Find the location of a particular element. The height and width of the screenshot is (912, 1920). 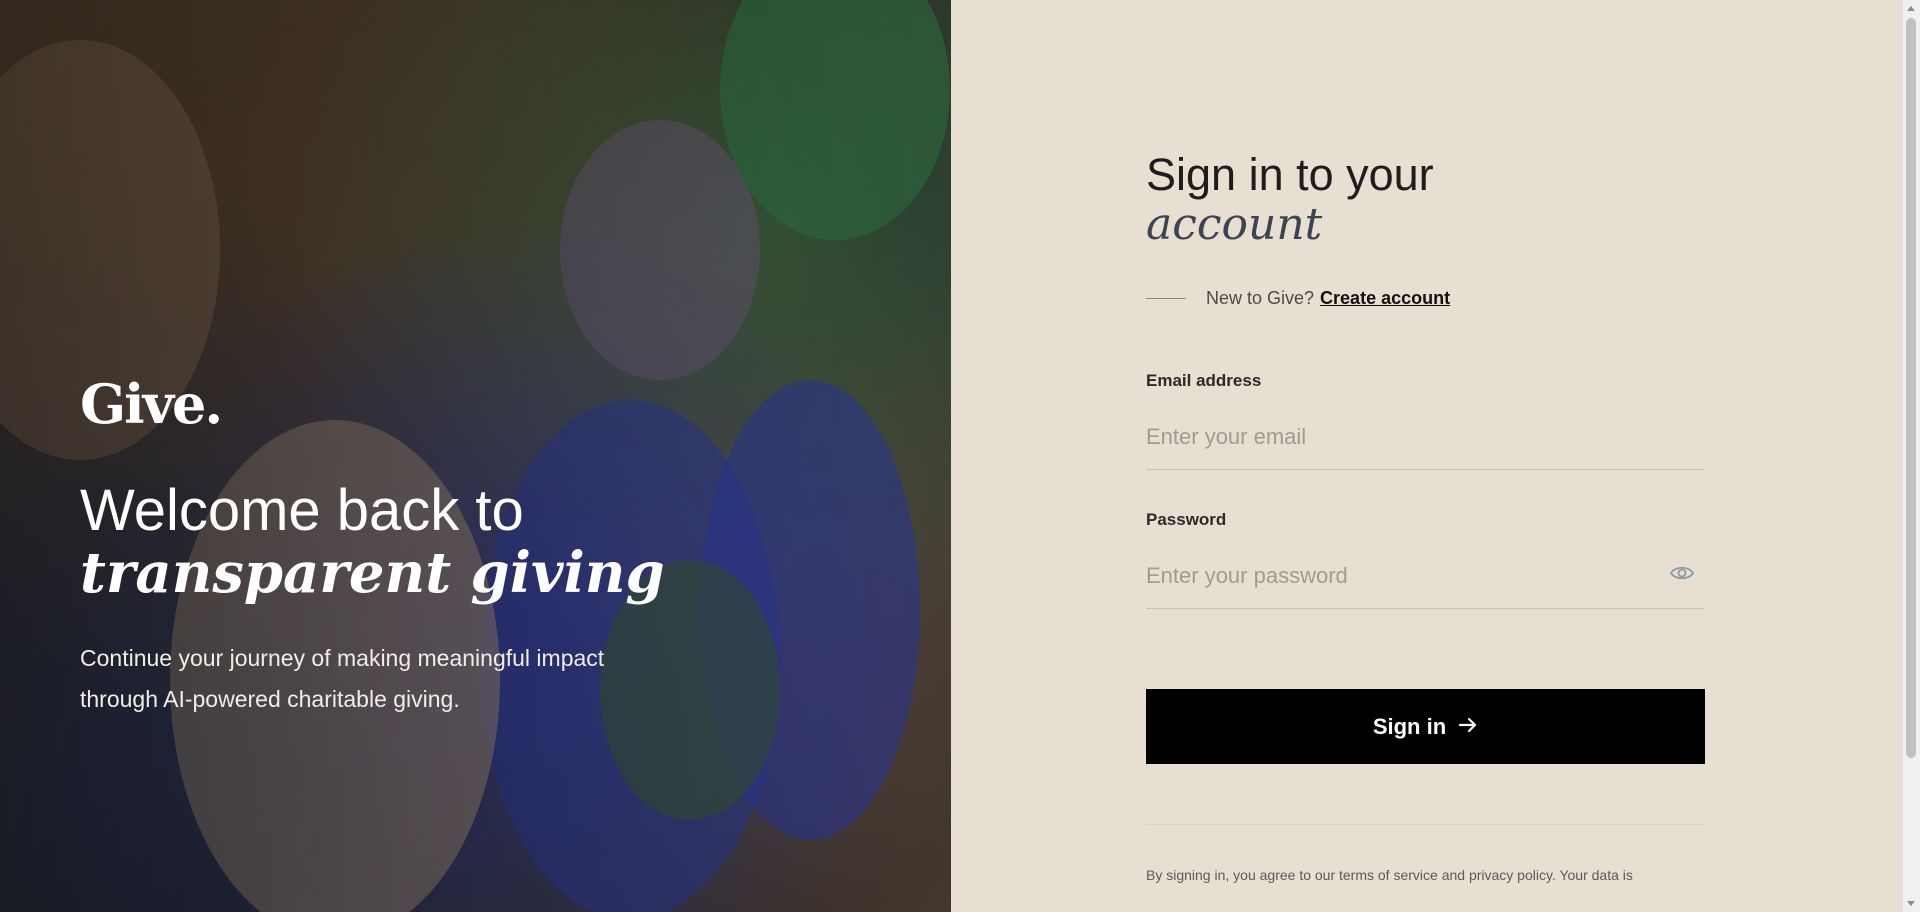

scroll-down-icon is located at coordinates (1911, 903).